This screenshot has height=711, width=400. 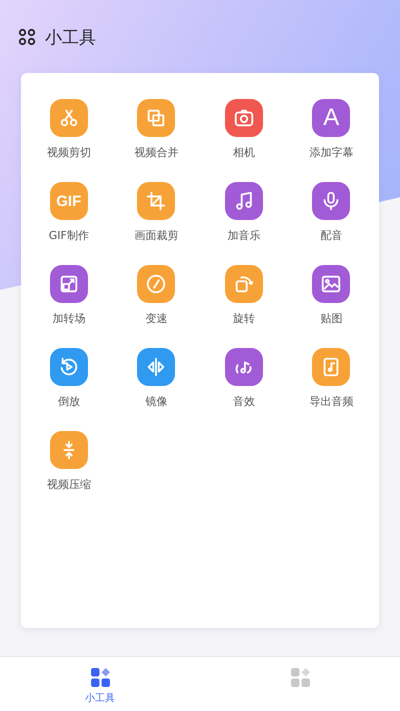 What do you see at coordinates (331, 318) in the screenshot?
I see `tool-label: 贴图` at bounding box center [331, 318].